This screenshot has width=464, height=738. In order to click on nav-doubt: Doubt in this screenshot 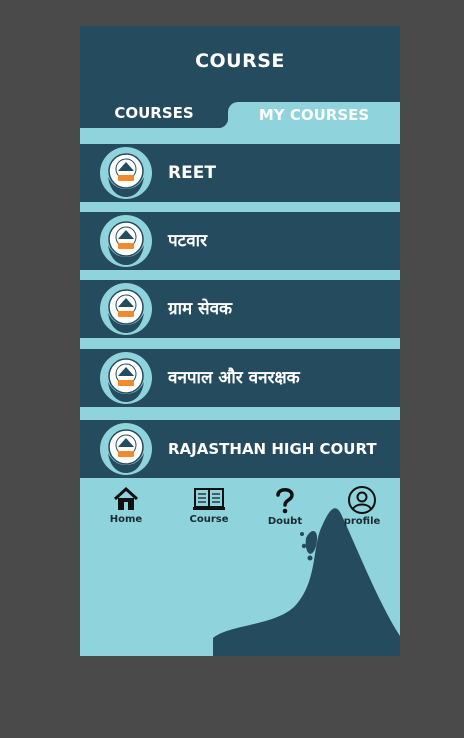, I will do `click(285, 513)`.